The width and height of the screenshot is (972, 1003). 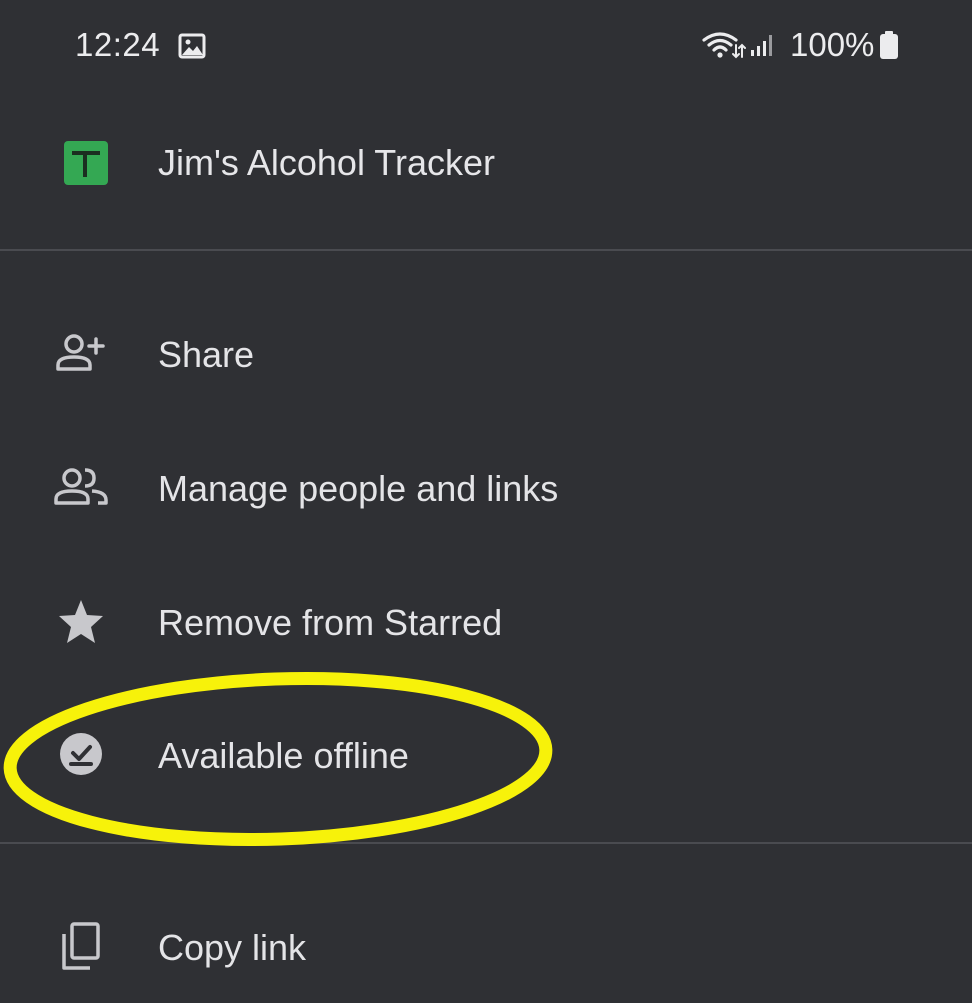 What do you see at coordinates (761, 45) in the screenshot?
I see `signal-strength-icon` at bounding box center [761, 45].